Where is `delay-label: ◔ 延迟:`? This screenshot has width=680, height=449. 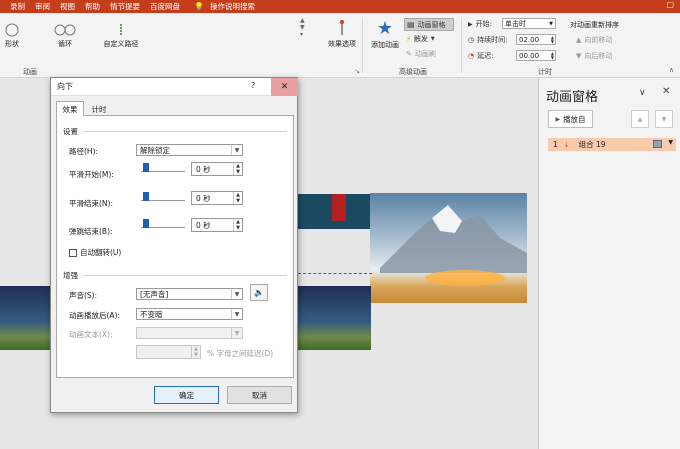
delay-label: ◔ 延迟: is located at coordinates (480, 56).